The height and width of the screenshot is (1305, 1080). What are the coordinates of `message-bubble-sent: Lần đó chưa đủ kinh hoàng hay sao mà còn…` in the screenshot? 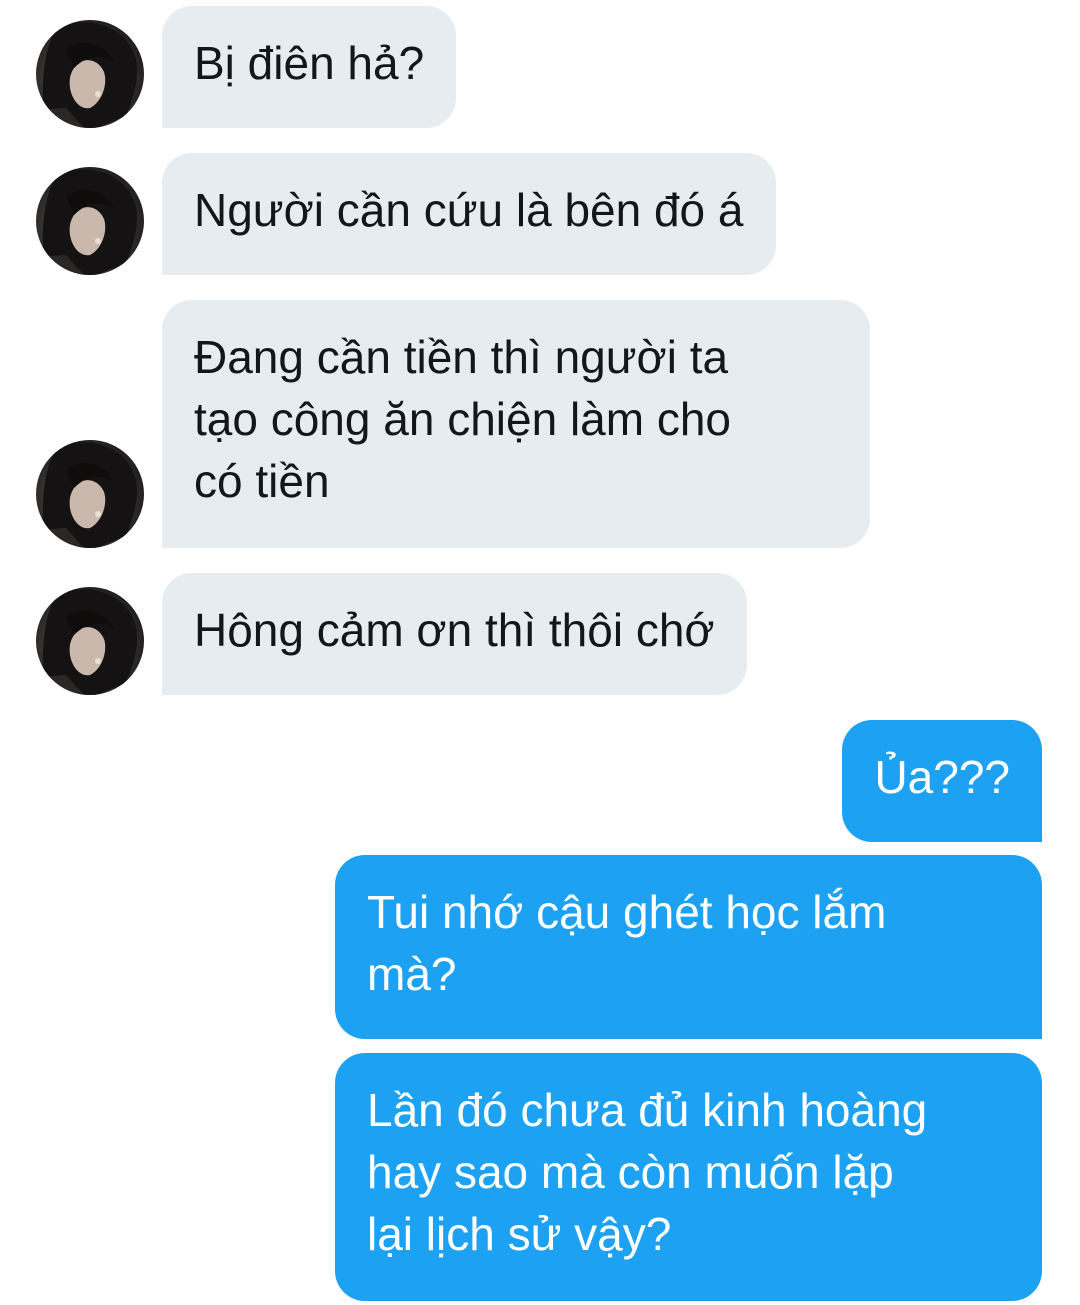 It's located at (688, 1177).